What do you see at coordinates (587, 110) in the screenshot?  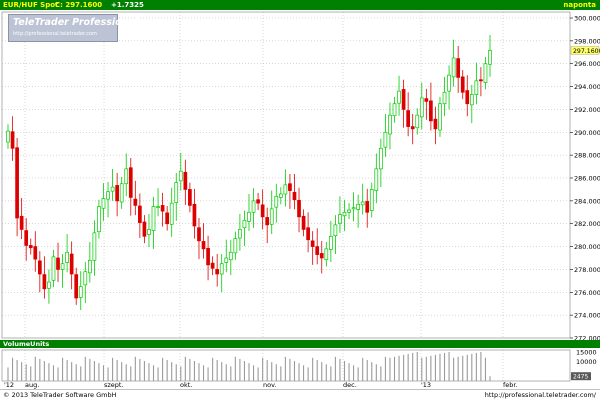 I see `y-tick-label: 292.0000` at bounding box center [587, 110].